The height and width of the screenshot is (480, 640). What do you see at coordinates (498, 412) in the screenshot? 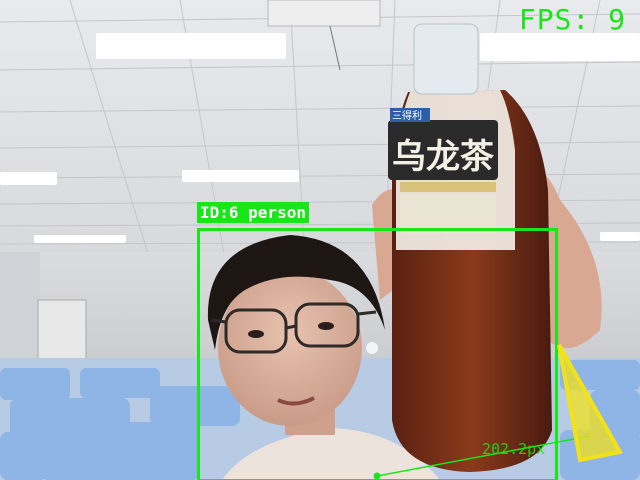
I see `tracking-overlay` at bounding box center [498, 412].